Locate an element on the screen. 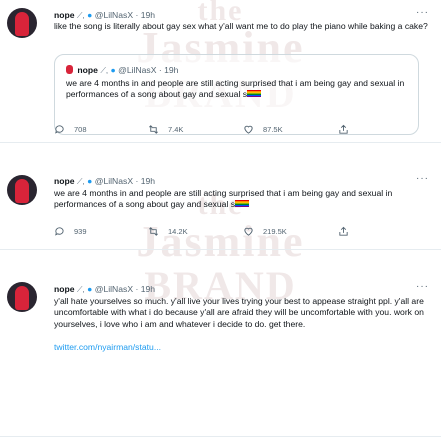  quoted-tweet-header: nope ⟋, ● @LilNasX · 19h is located at coordinates (122, 70).